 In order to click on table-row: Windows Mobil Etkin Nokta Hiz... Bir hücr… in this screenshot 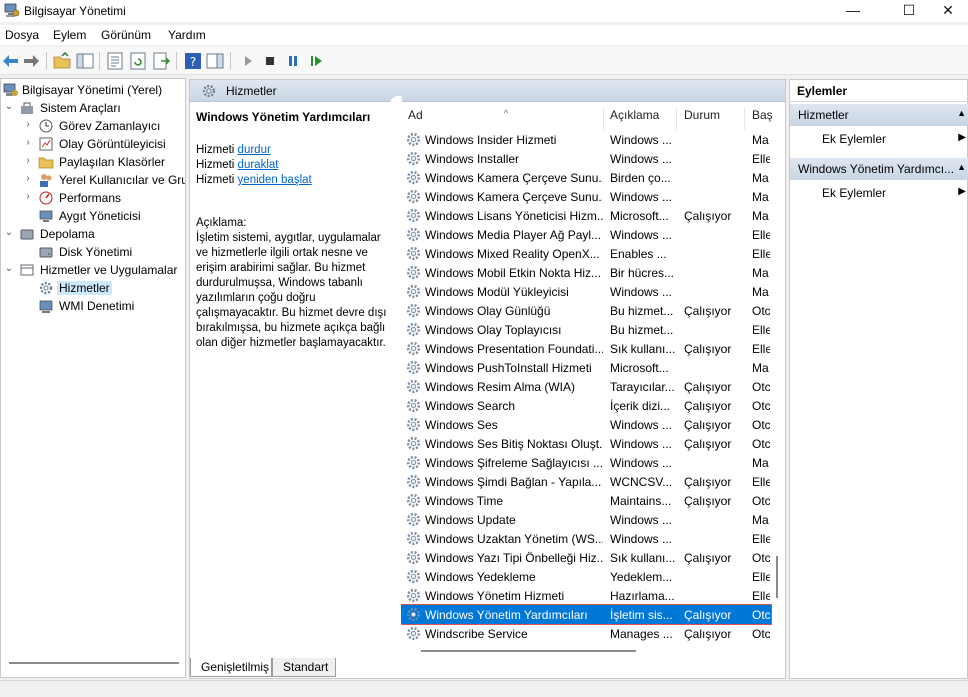, I will do `click(586, 272)`.